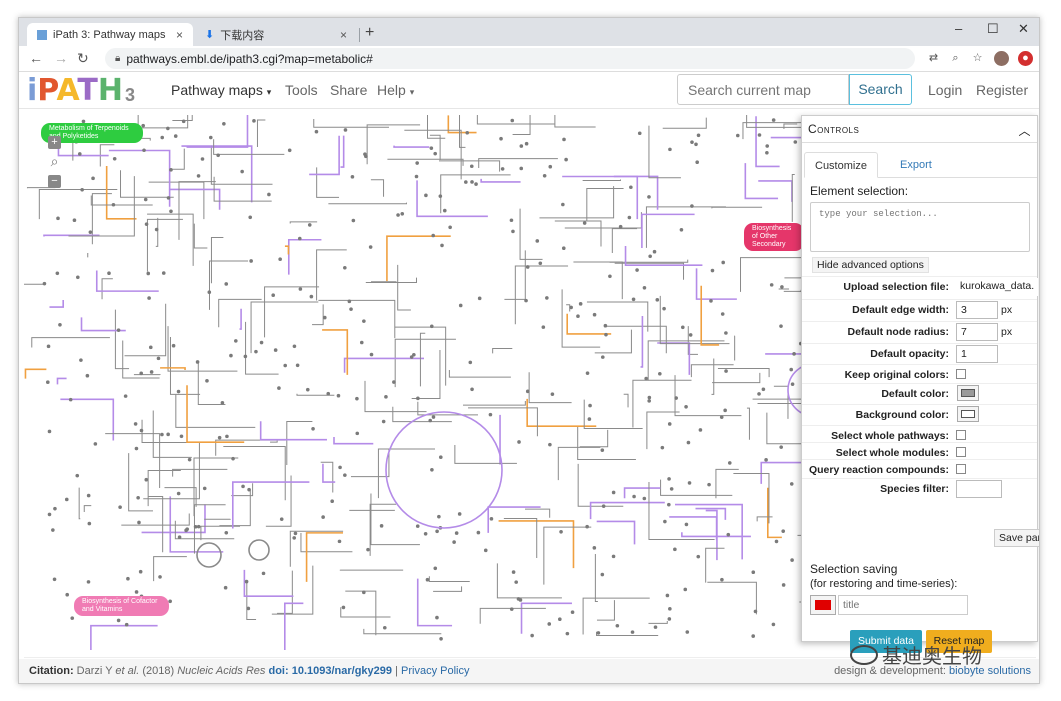  I want to click on tab-ipath: iPath 3: Pathway maps ×, so click(110, 34).